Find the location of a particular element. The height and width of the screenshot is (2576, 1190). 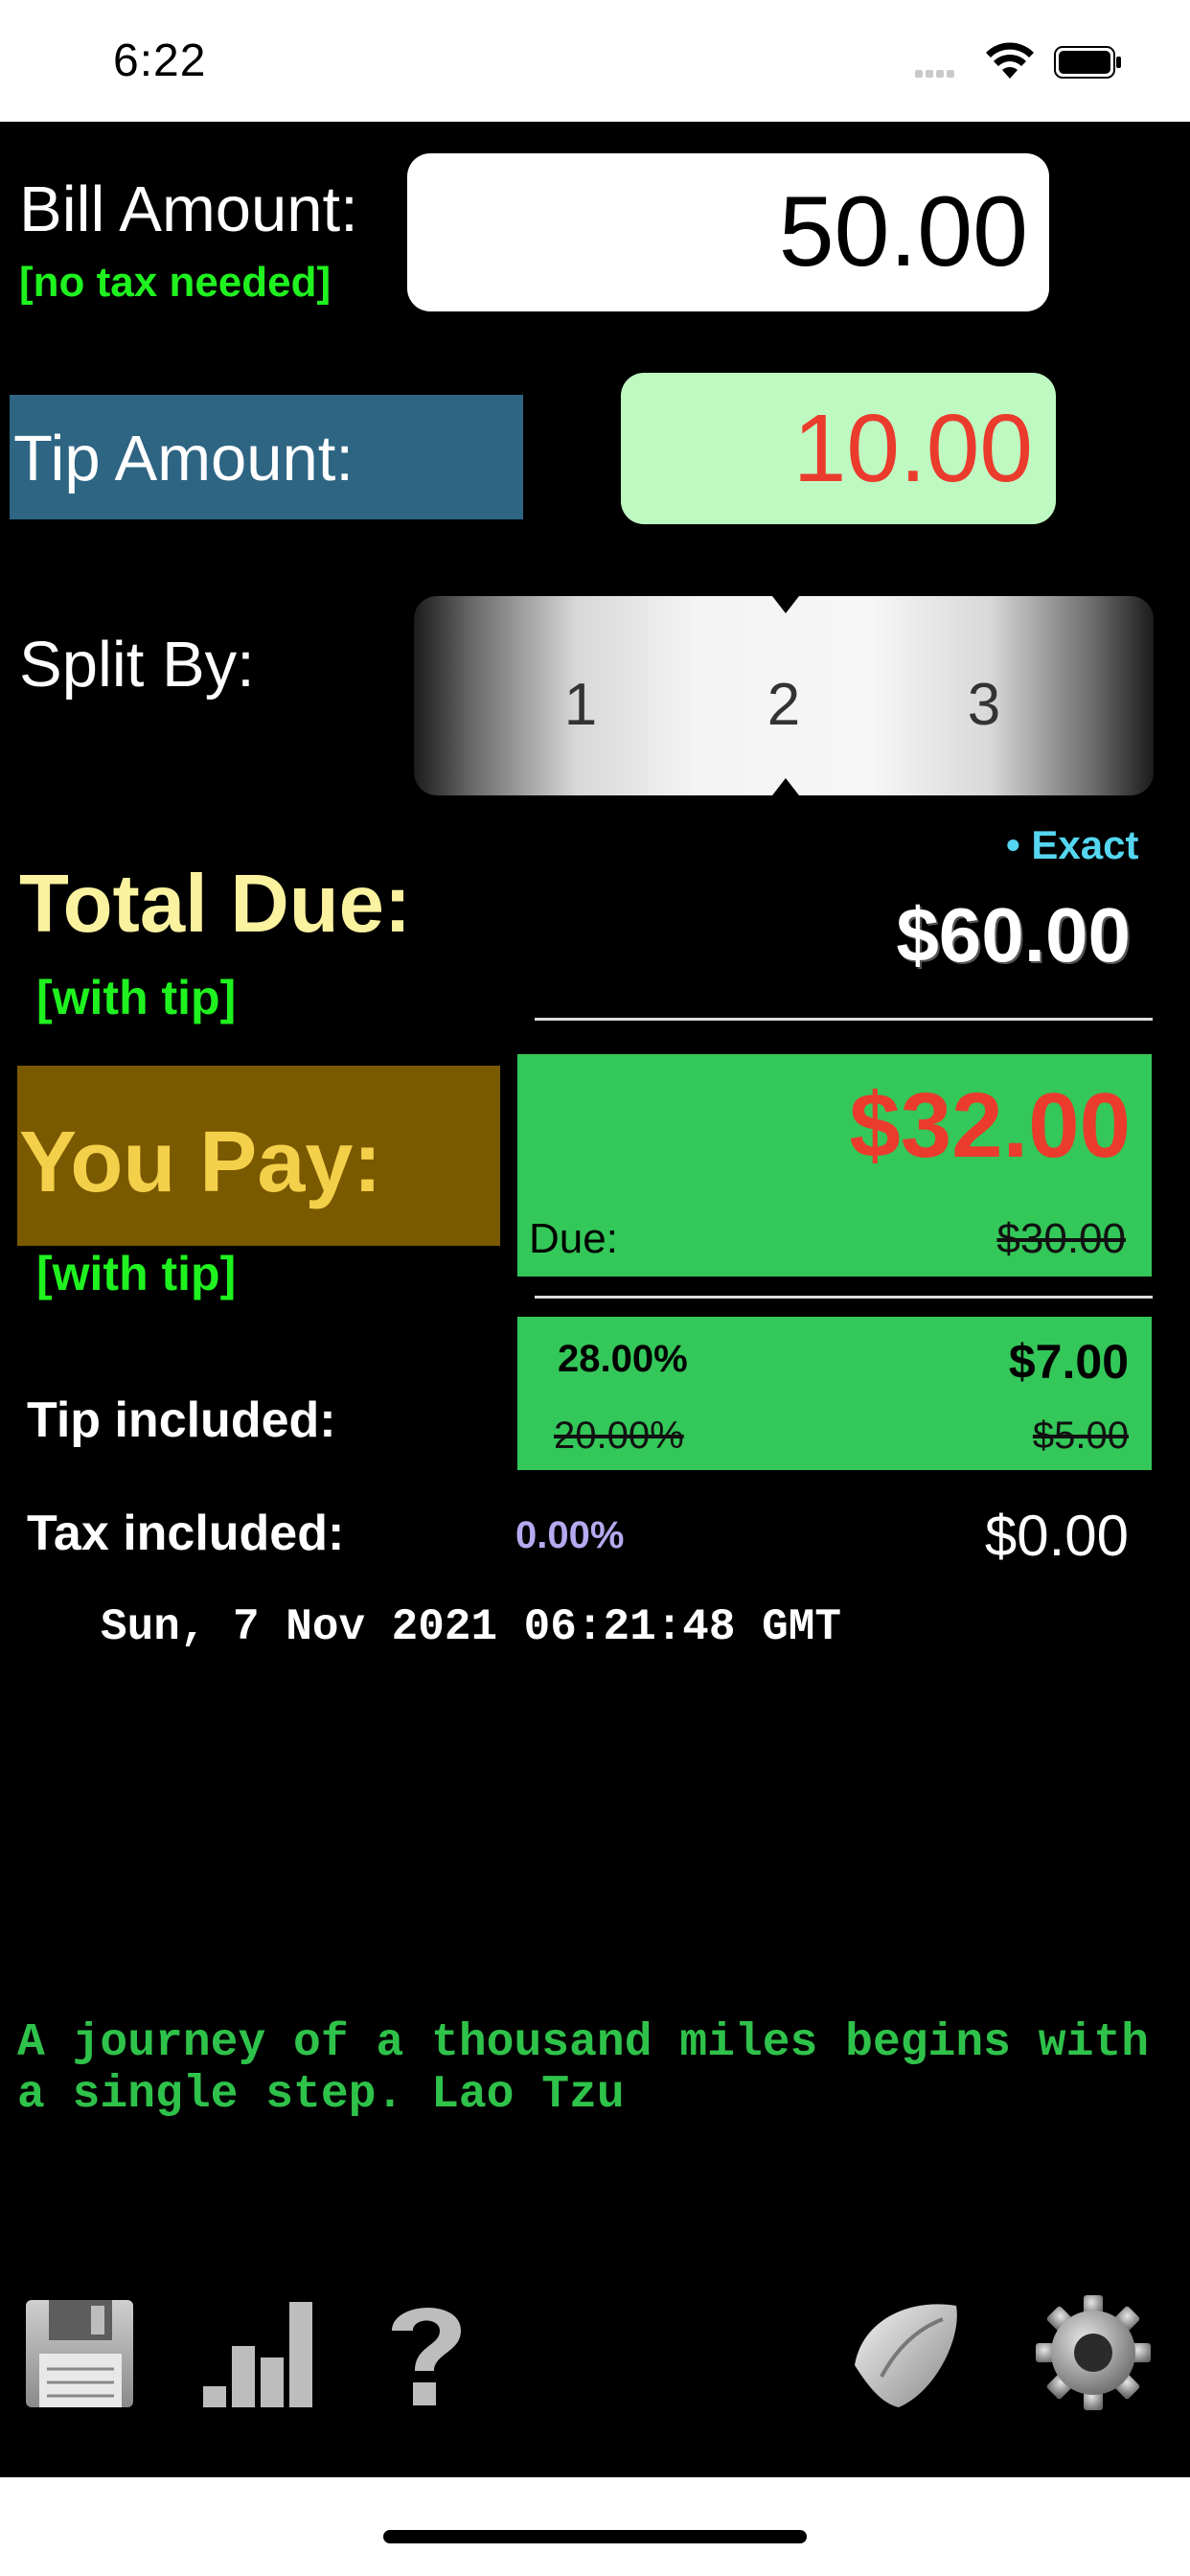

split-option-1: 1 is located at coordinates (580, 705).